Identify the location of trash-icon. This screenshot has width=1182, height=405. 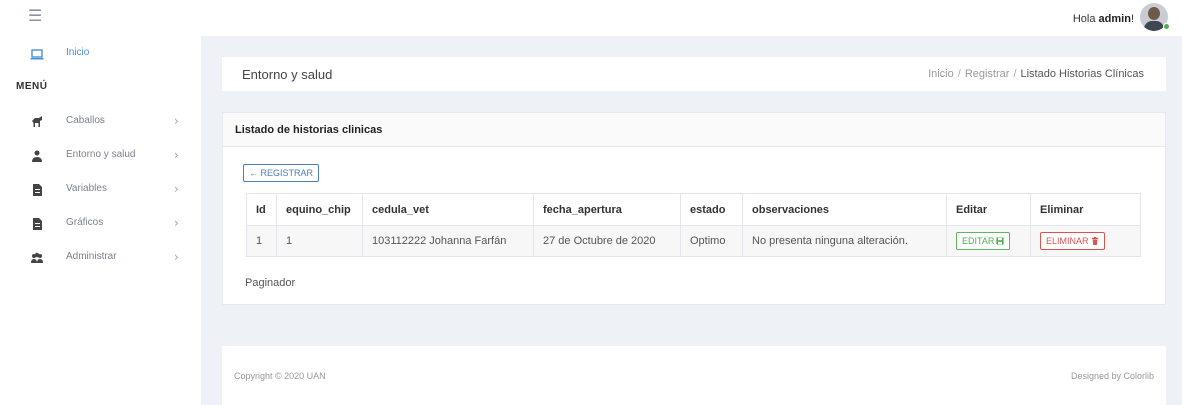
(1094, 241).